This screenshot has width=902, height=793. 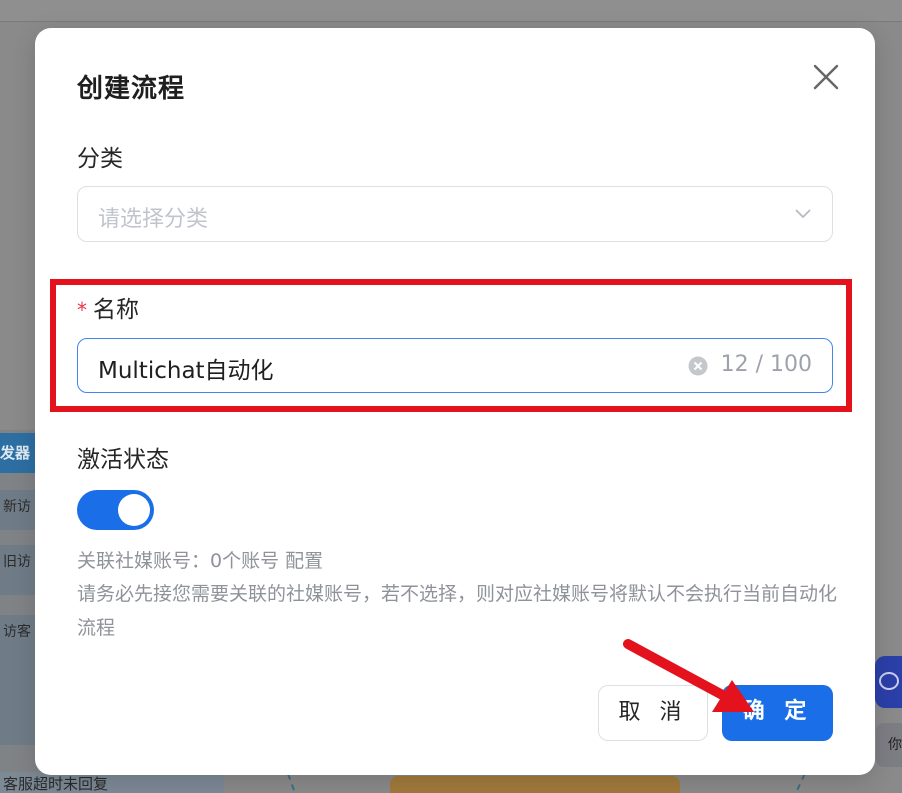 What do you see at coordinates (112, 782) in the screenshot?
I see `trigger-card-timeout: 客服超时未回复` at bounding box center [112, 782].